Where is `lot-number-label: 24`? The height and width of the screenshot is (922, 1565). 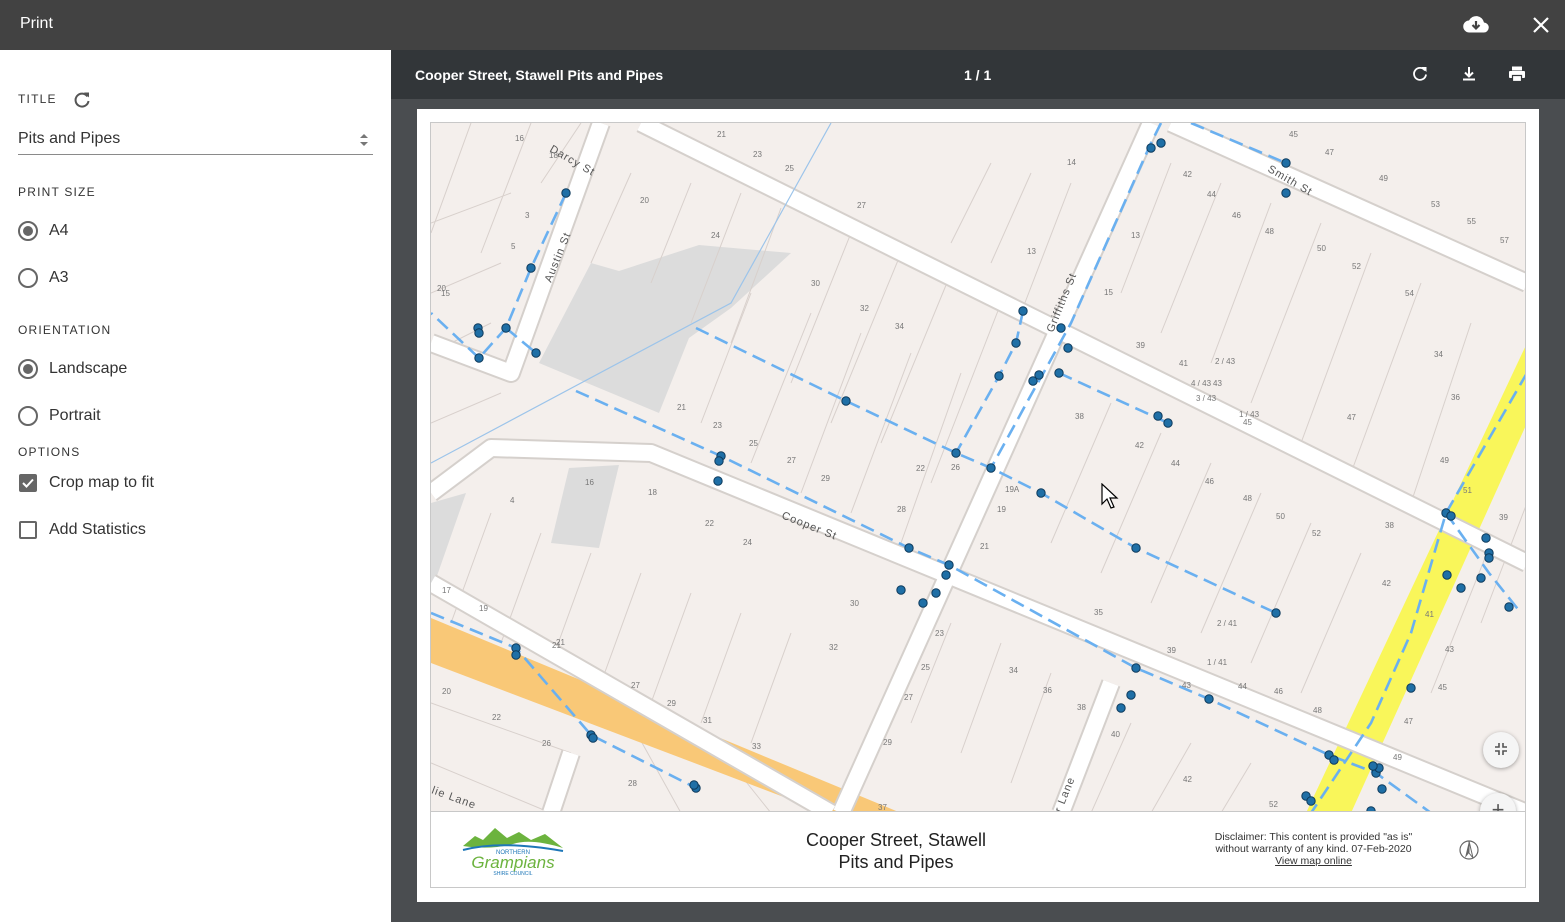 lot-number-label: 24 is located at coordinates (715, 235).